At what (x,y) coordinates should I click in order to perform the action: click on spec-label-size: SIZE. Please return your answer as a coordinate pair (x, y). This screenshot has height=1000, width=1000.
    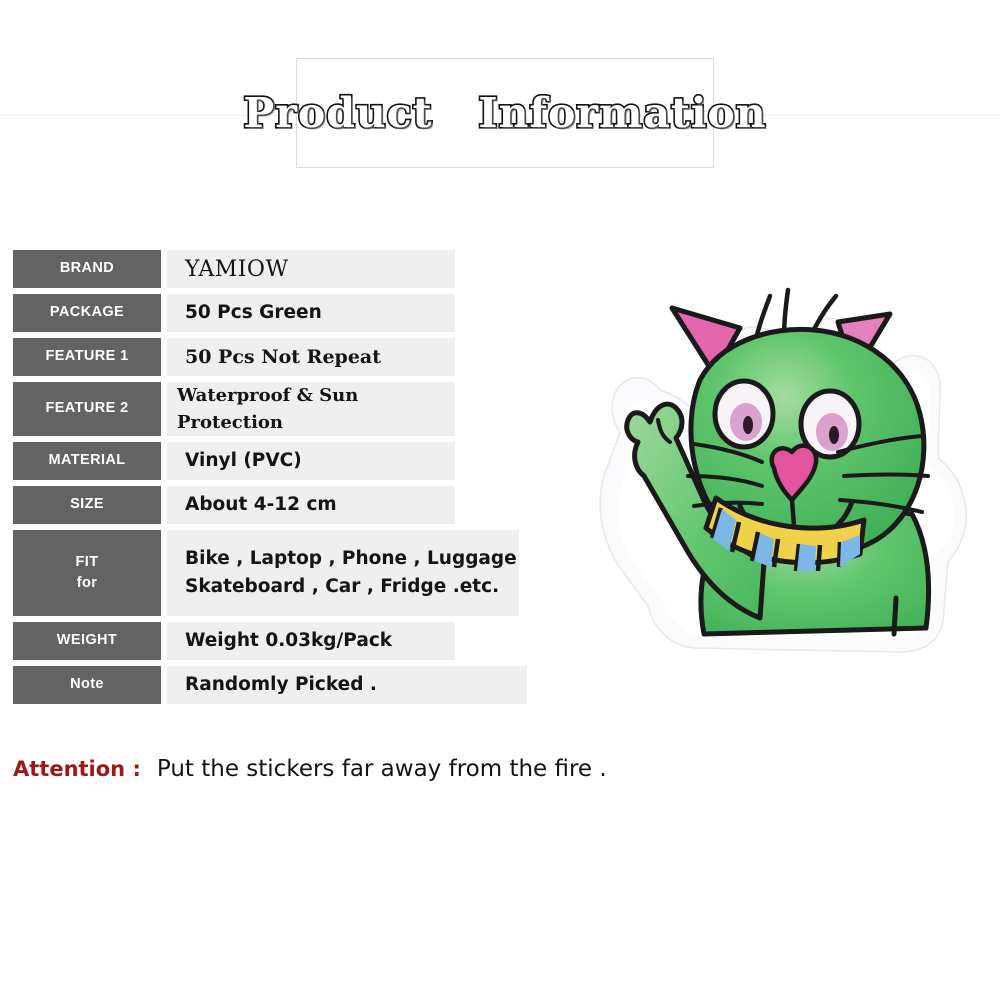
    Looking at the image, I should click on (87, 505).